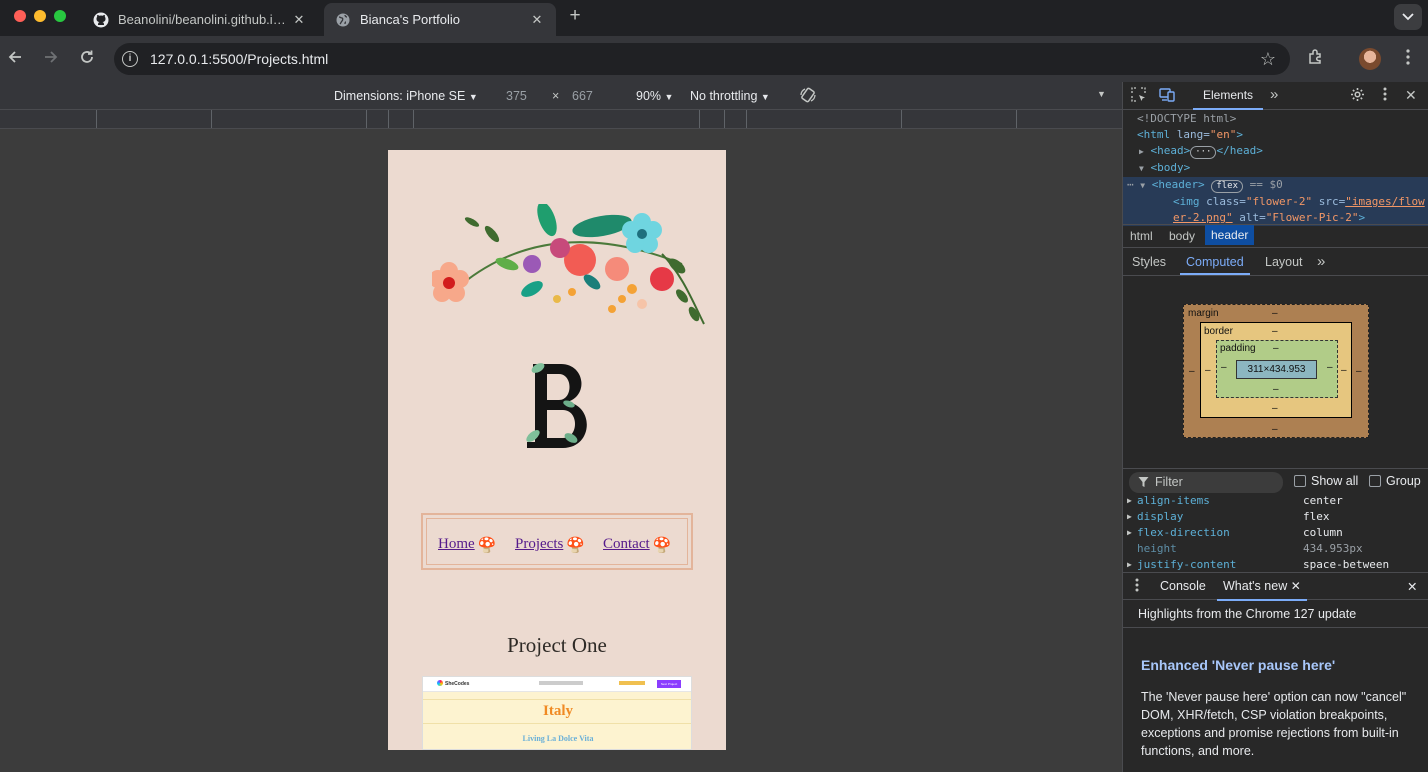 This screenshot has width=1428, height=772. I want to click on close-drawer-icon: ✕, so click(1412, 586).